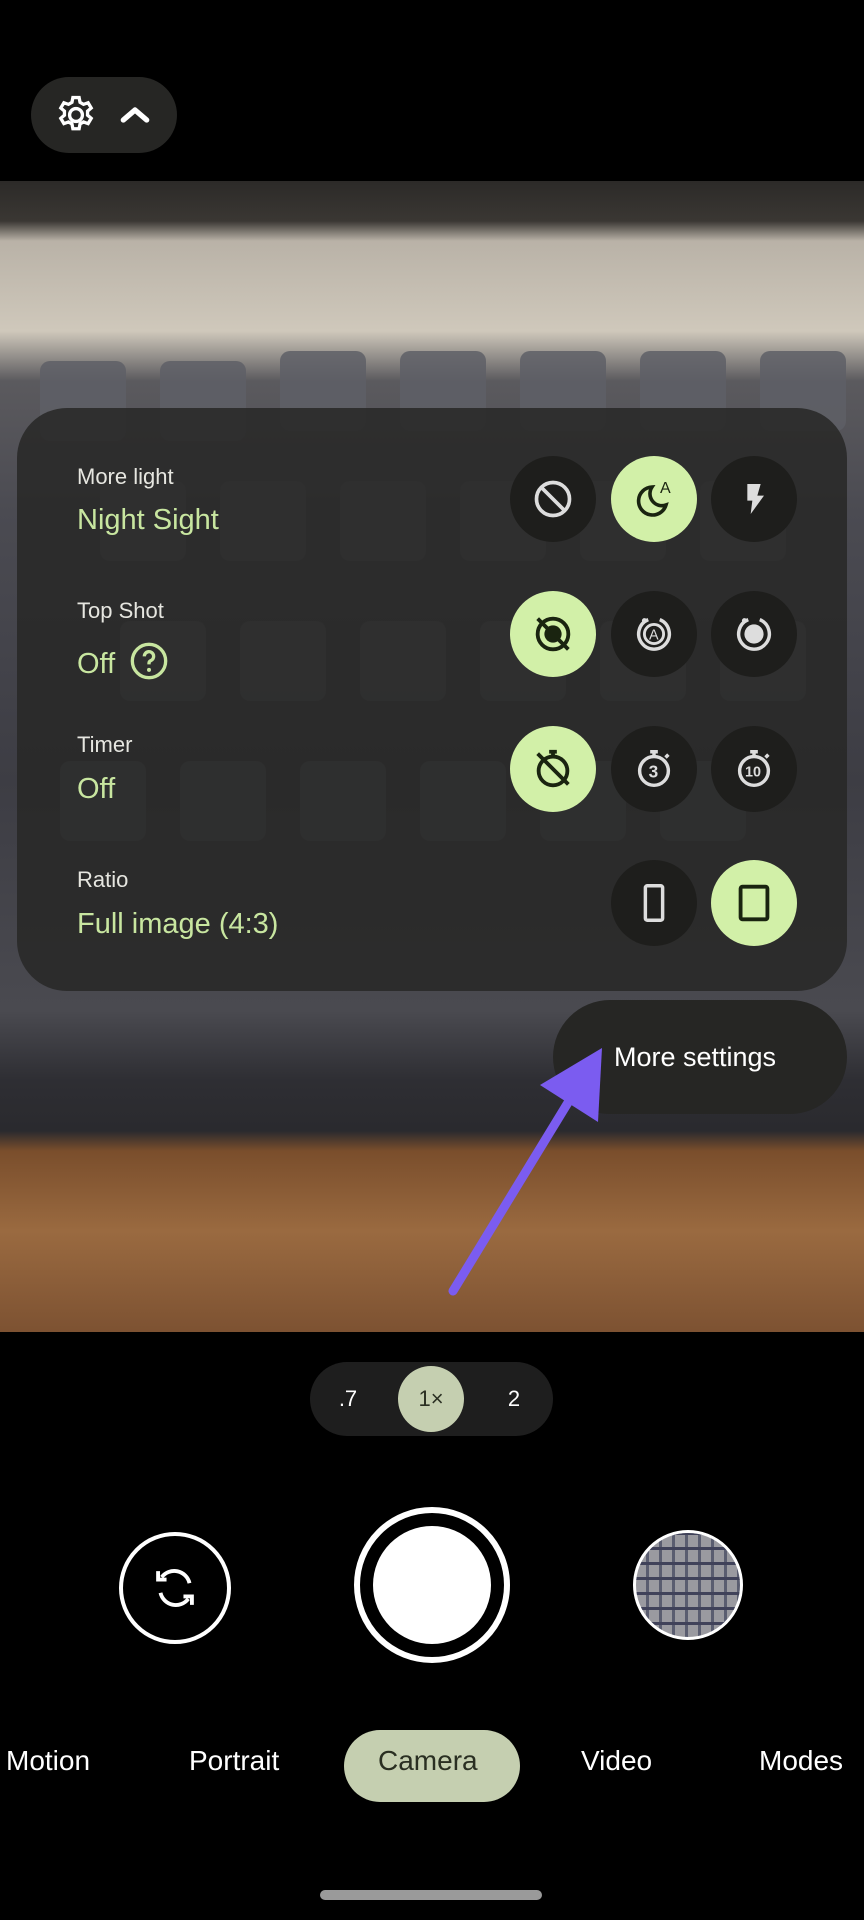  I want to click on ratio-value: Full image (4:3), so click(178, 924).